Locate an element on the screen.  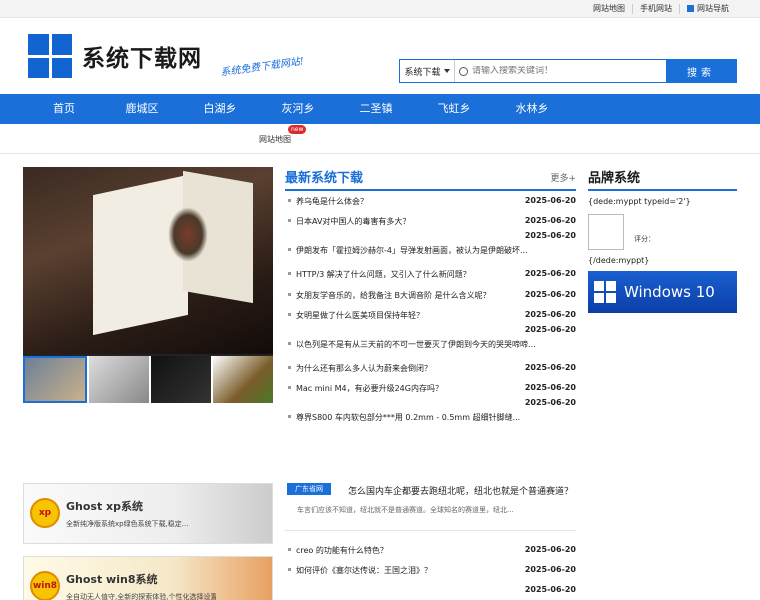
new-badge: new is located at coordinates (297, 129).